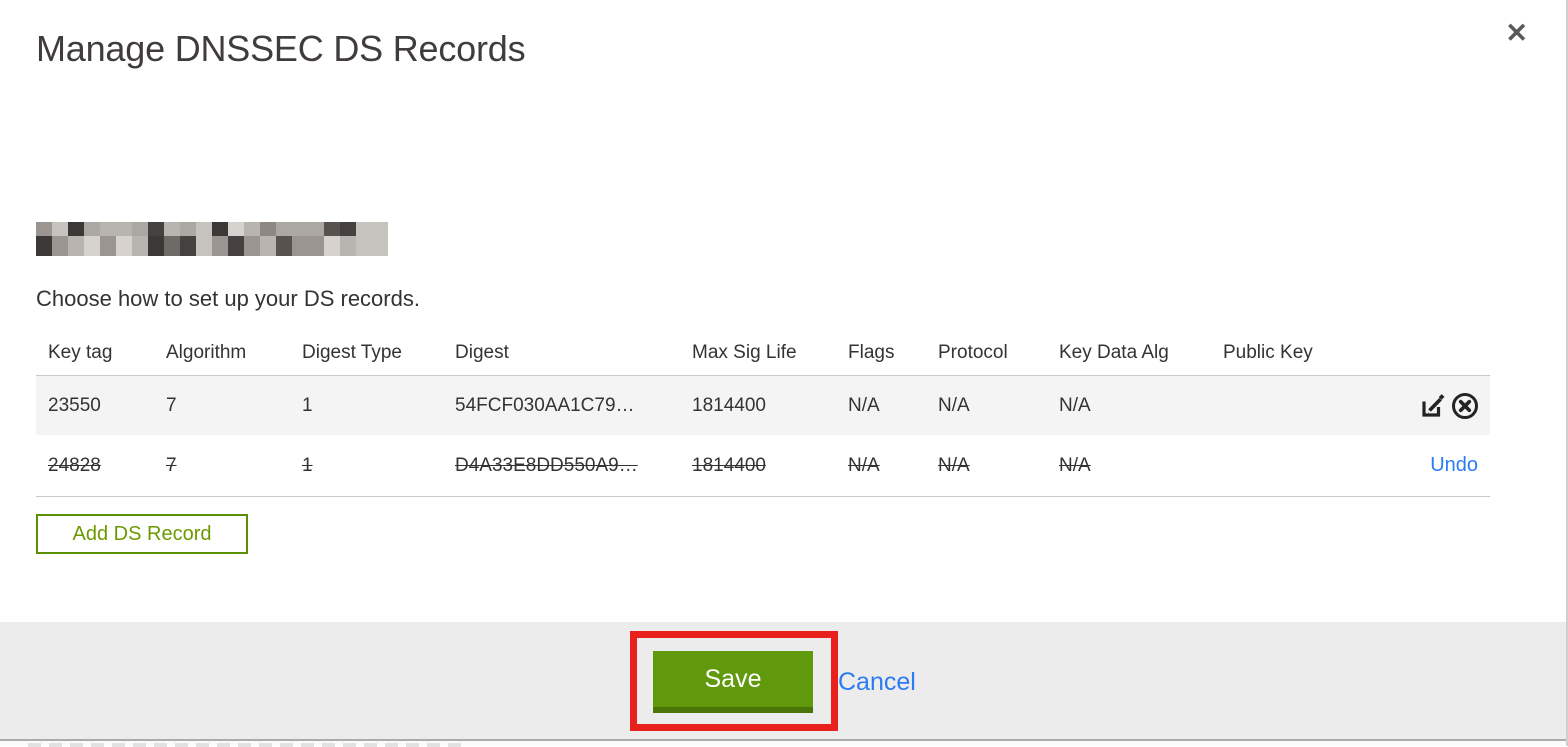 The height and width of the screenshot is (747, 1568). I want to click on cell-key-tag: 23550, so click(74, 405).